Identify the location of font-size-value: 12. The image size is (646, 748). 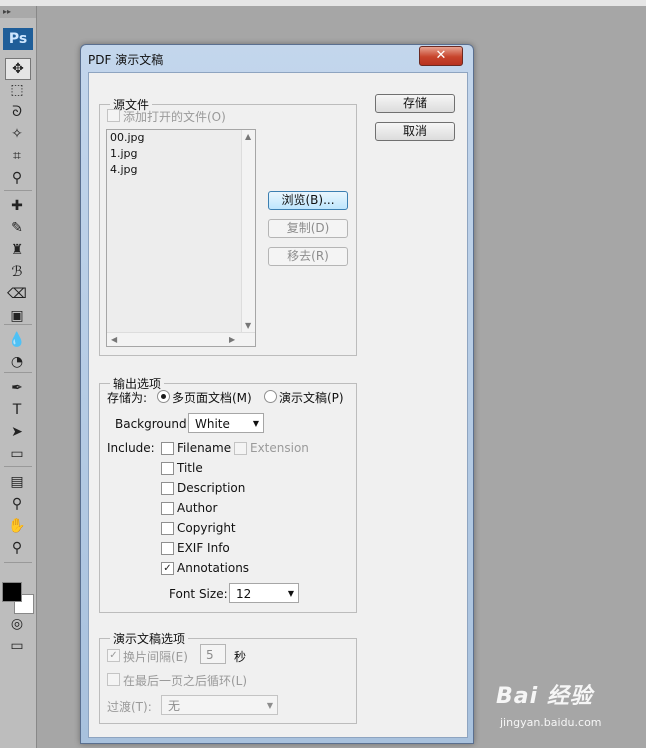
(244, 594).